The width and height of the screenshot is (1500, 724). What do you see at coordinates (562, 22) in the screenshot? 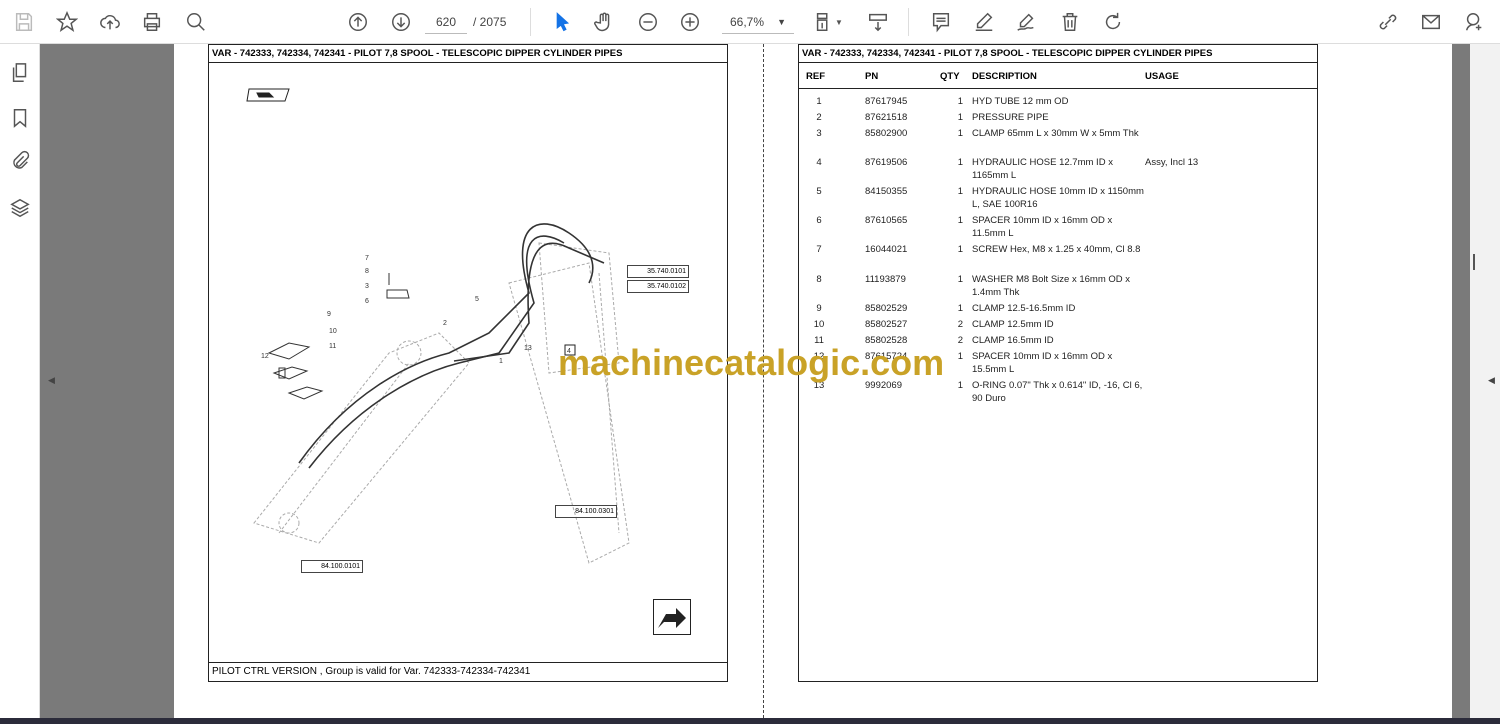
I see `select-cursor-icon` at bounding box center [562, 22].